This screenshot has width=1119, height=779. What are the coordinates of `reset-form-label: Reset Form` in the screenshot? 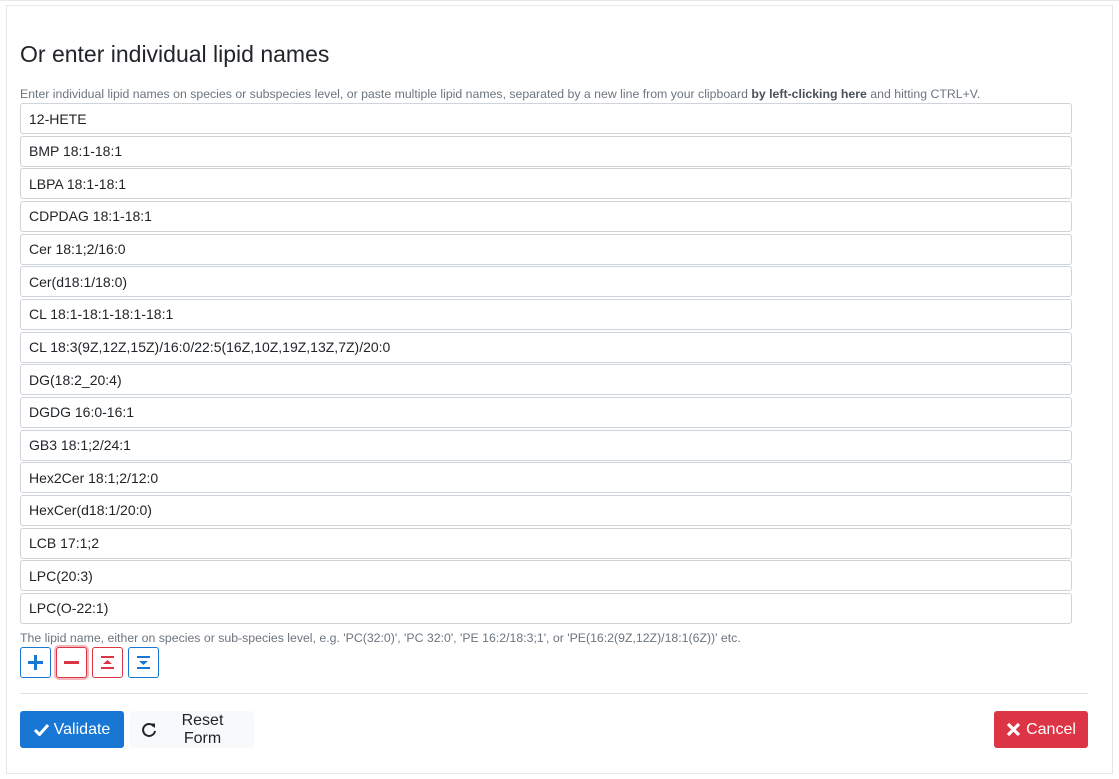 It's located at (202, 729).